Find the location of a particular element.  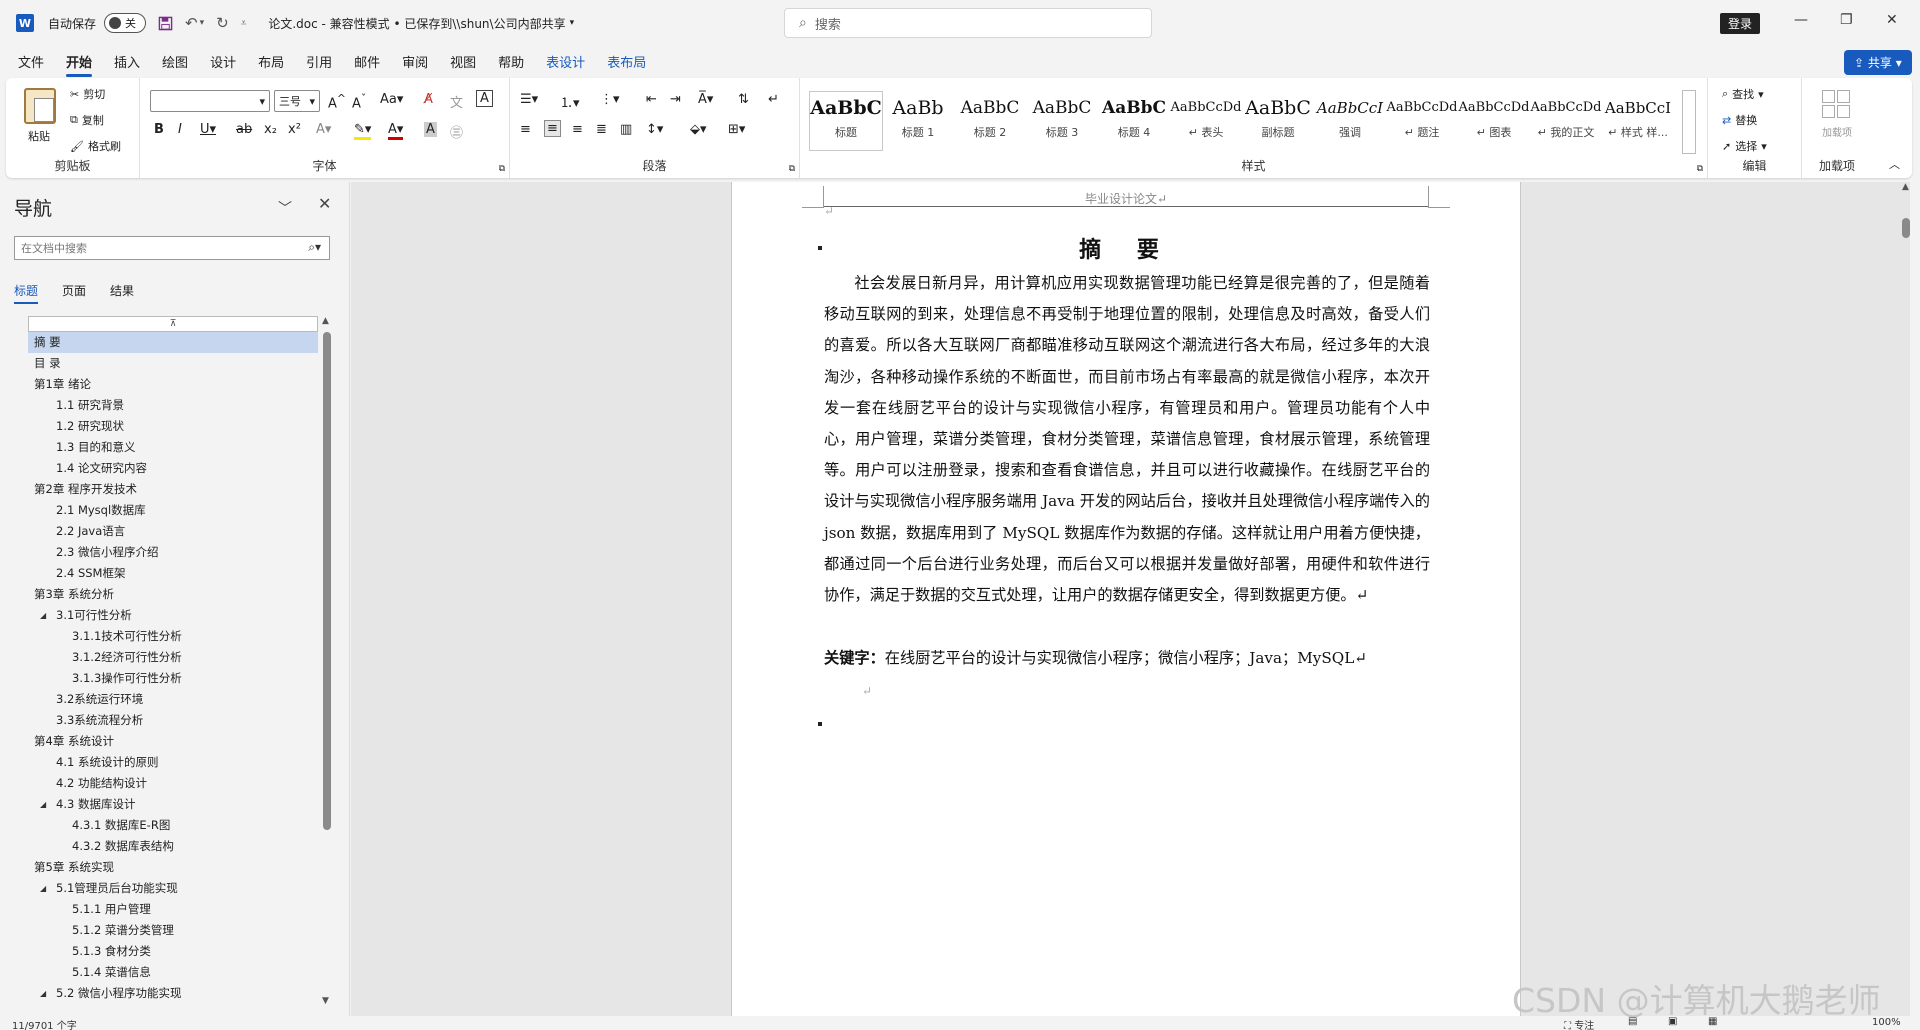

chevron-down-icon: ﹀ is located at coordinates (285, 208).